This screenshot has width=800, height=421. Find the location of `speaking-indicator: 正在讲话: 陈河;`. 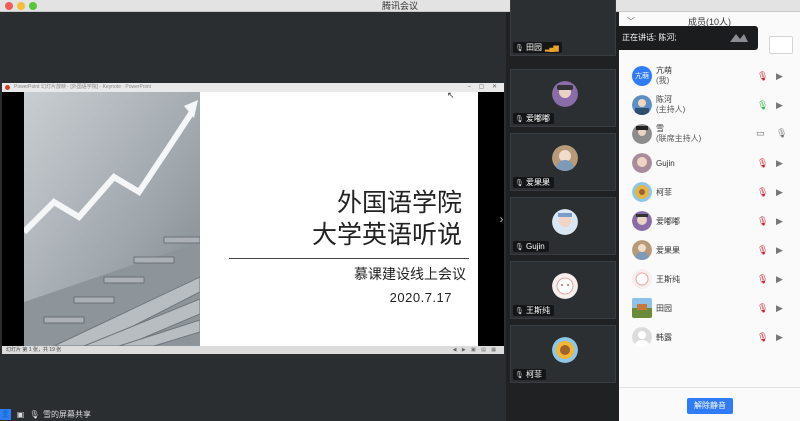

speaking-indicator: 正在讲话: 陈河; is located at coordinates (687, 38).